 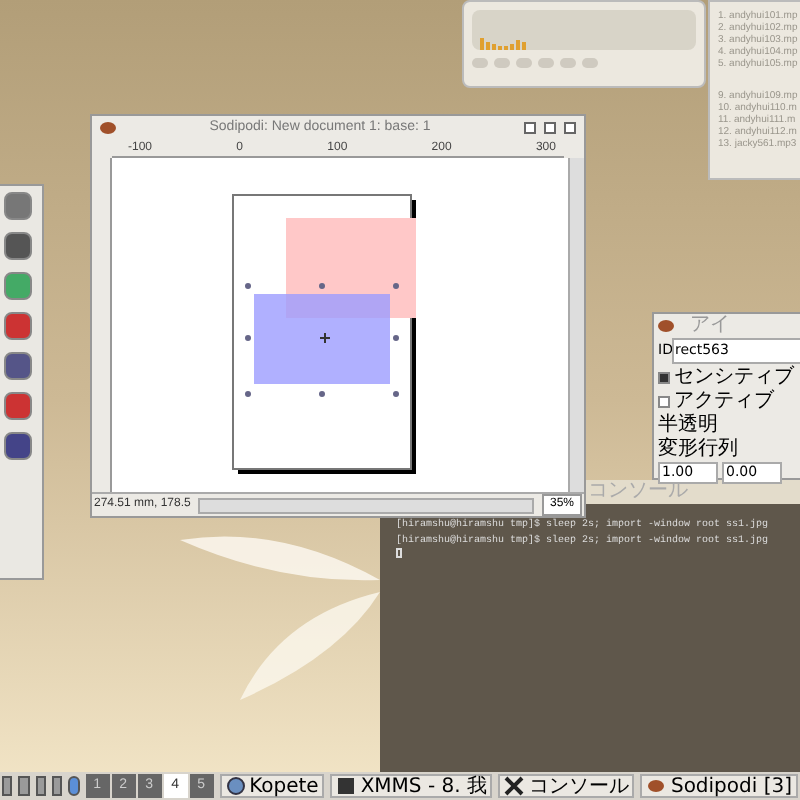 I want to click on matrix-label: 変形行列, so click(x=699, y=449).